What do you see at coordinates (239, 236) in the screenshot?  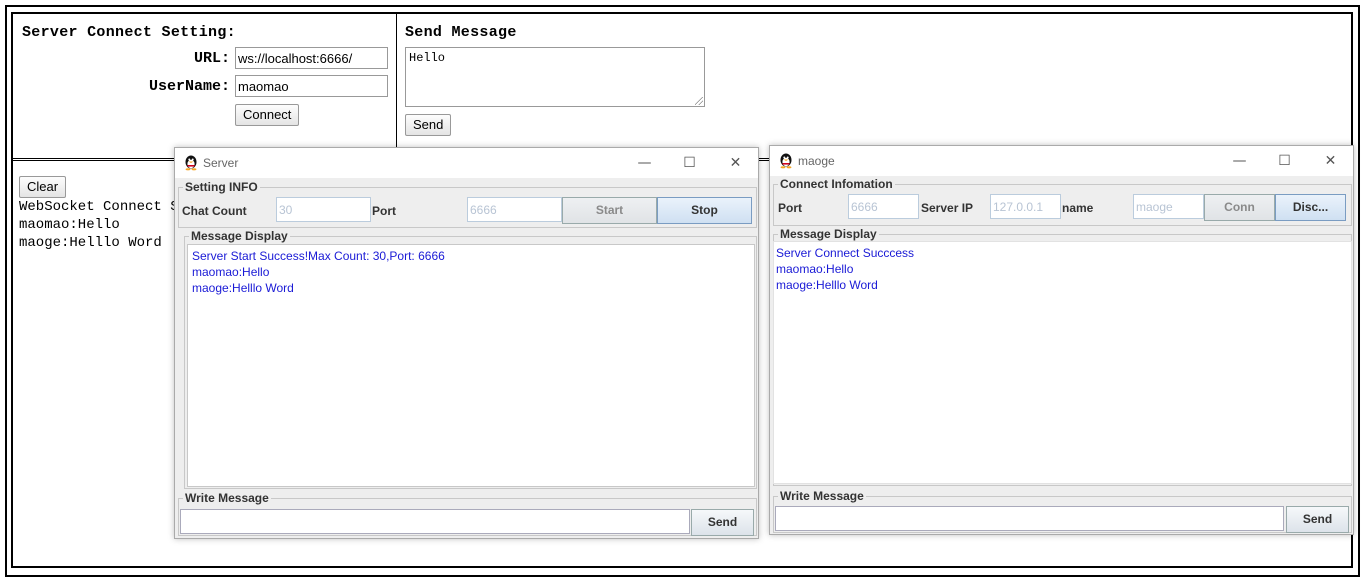 I see `message-display-title: Message Display` at bounding box center [239, 236].